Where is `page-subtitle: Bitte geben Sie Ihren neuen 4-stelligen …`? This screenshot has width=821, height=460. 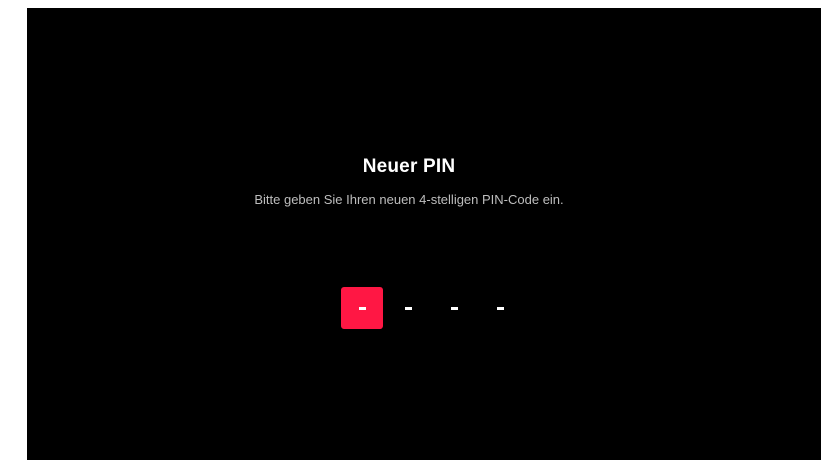 page-subtitle: Bitte geben Sie Ihren neuen 4-stelligen … is located at coordinates (409, 199).